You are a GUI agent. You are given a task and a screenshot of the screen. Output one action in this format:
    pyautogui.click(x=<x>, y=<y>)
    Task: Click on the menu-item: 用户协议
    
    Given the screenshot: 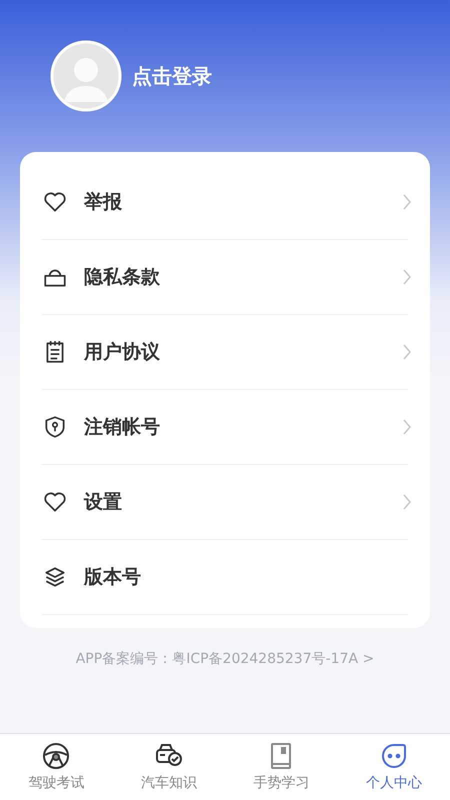 What is the action you would take?
    pyautogui.click(x=225, y=352)
    